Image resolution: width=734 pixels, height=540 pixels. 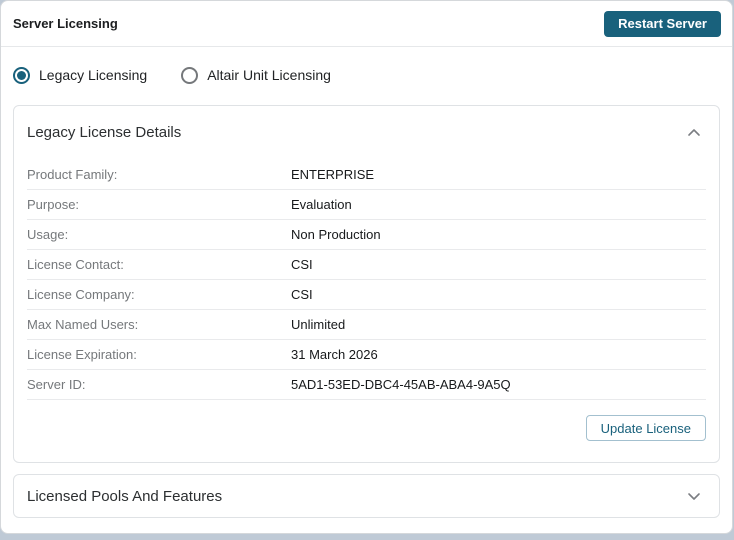 What do you see at coordinates (645, 428) in the screenshot?
I see `update-license-button: Update License` at bounding box center [645, 428].